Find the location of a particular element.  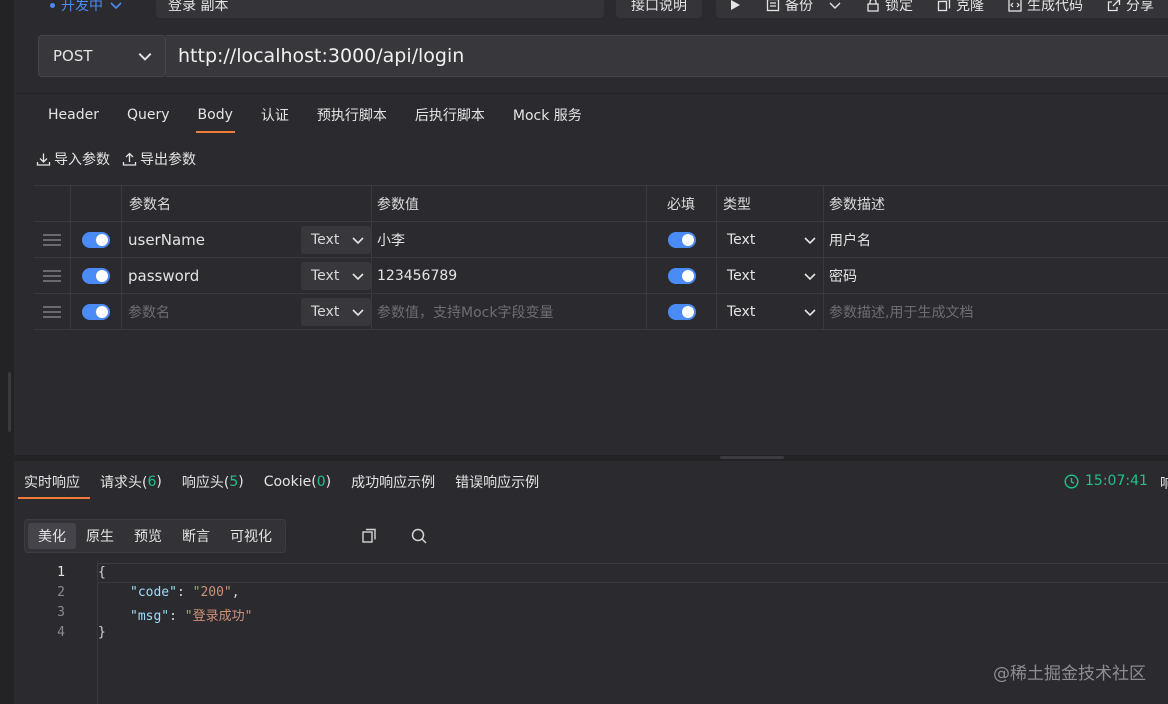

tab-response-headers: 响应头(5) is located at coordinates (213, 482).